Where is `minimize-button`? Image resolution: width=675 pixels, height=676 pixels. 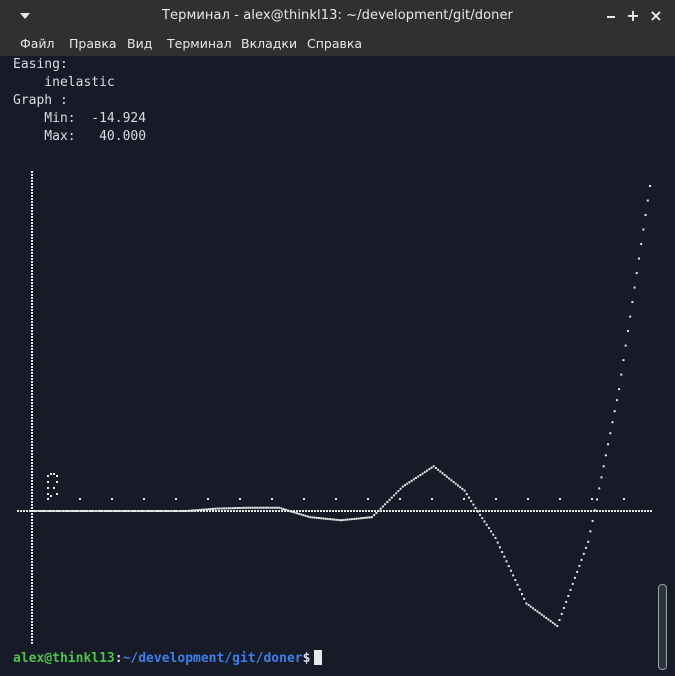 minimize-button is located at coordinates (611, 16).